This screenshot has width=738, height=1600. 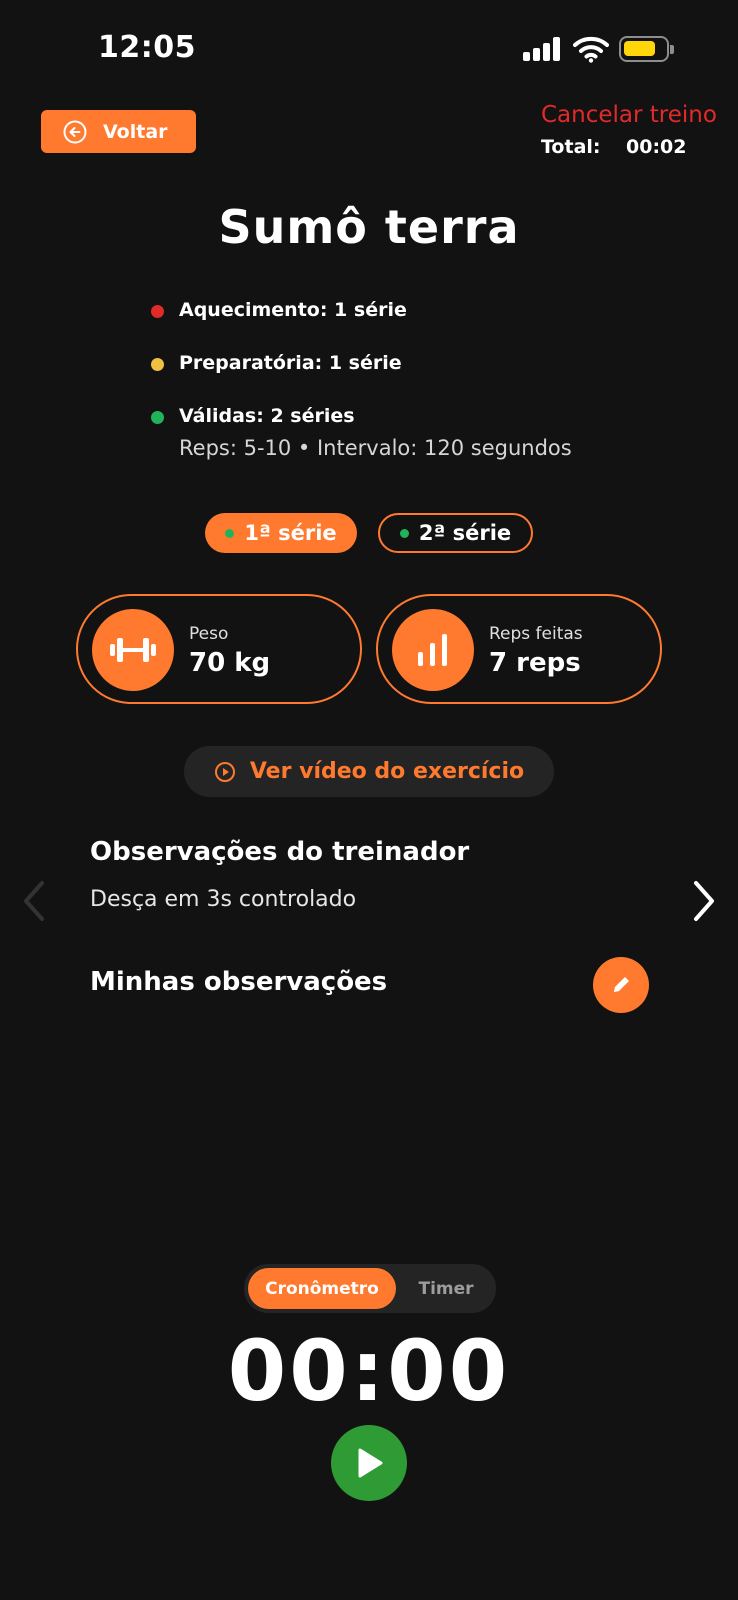 I want to click on weight-label: Peso, so click(x=209, y=634).